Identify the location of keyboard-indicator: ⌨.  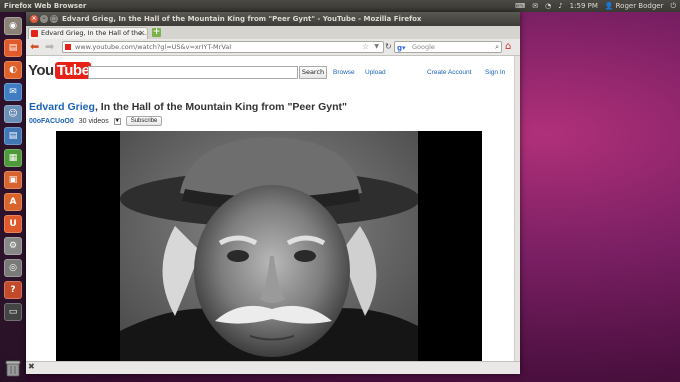
(520, 6).